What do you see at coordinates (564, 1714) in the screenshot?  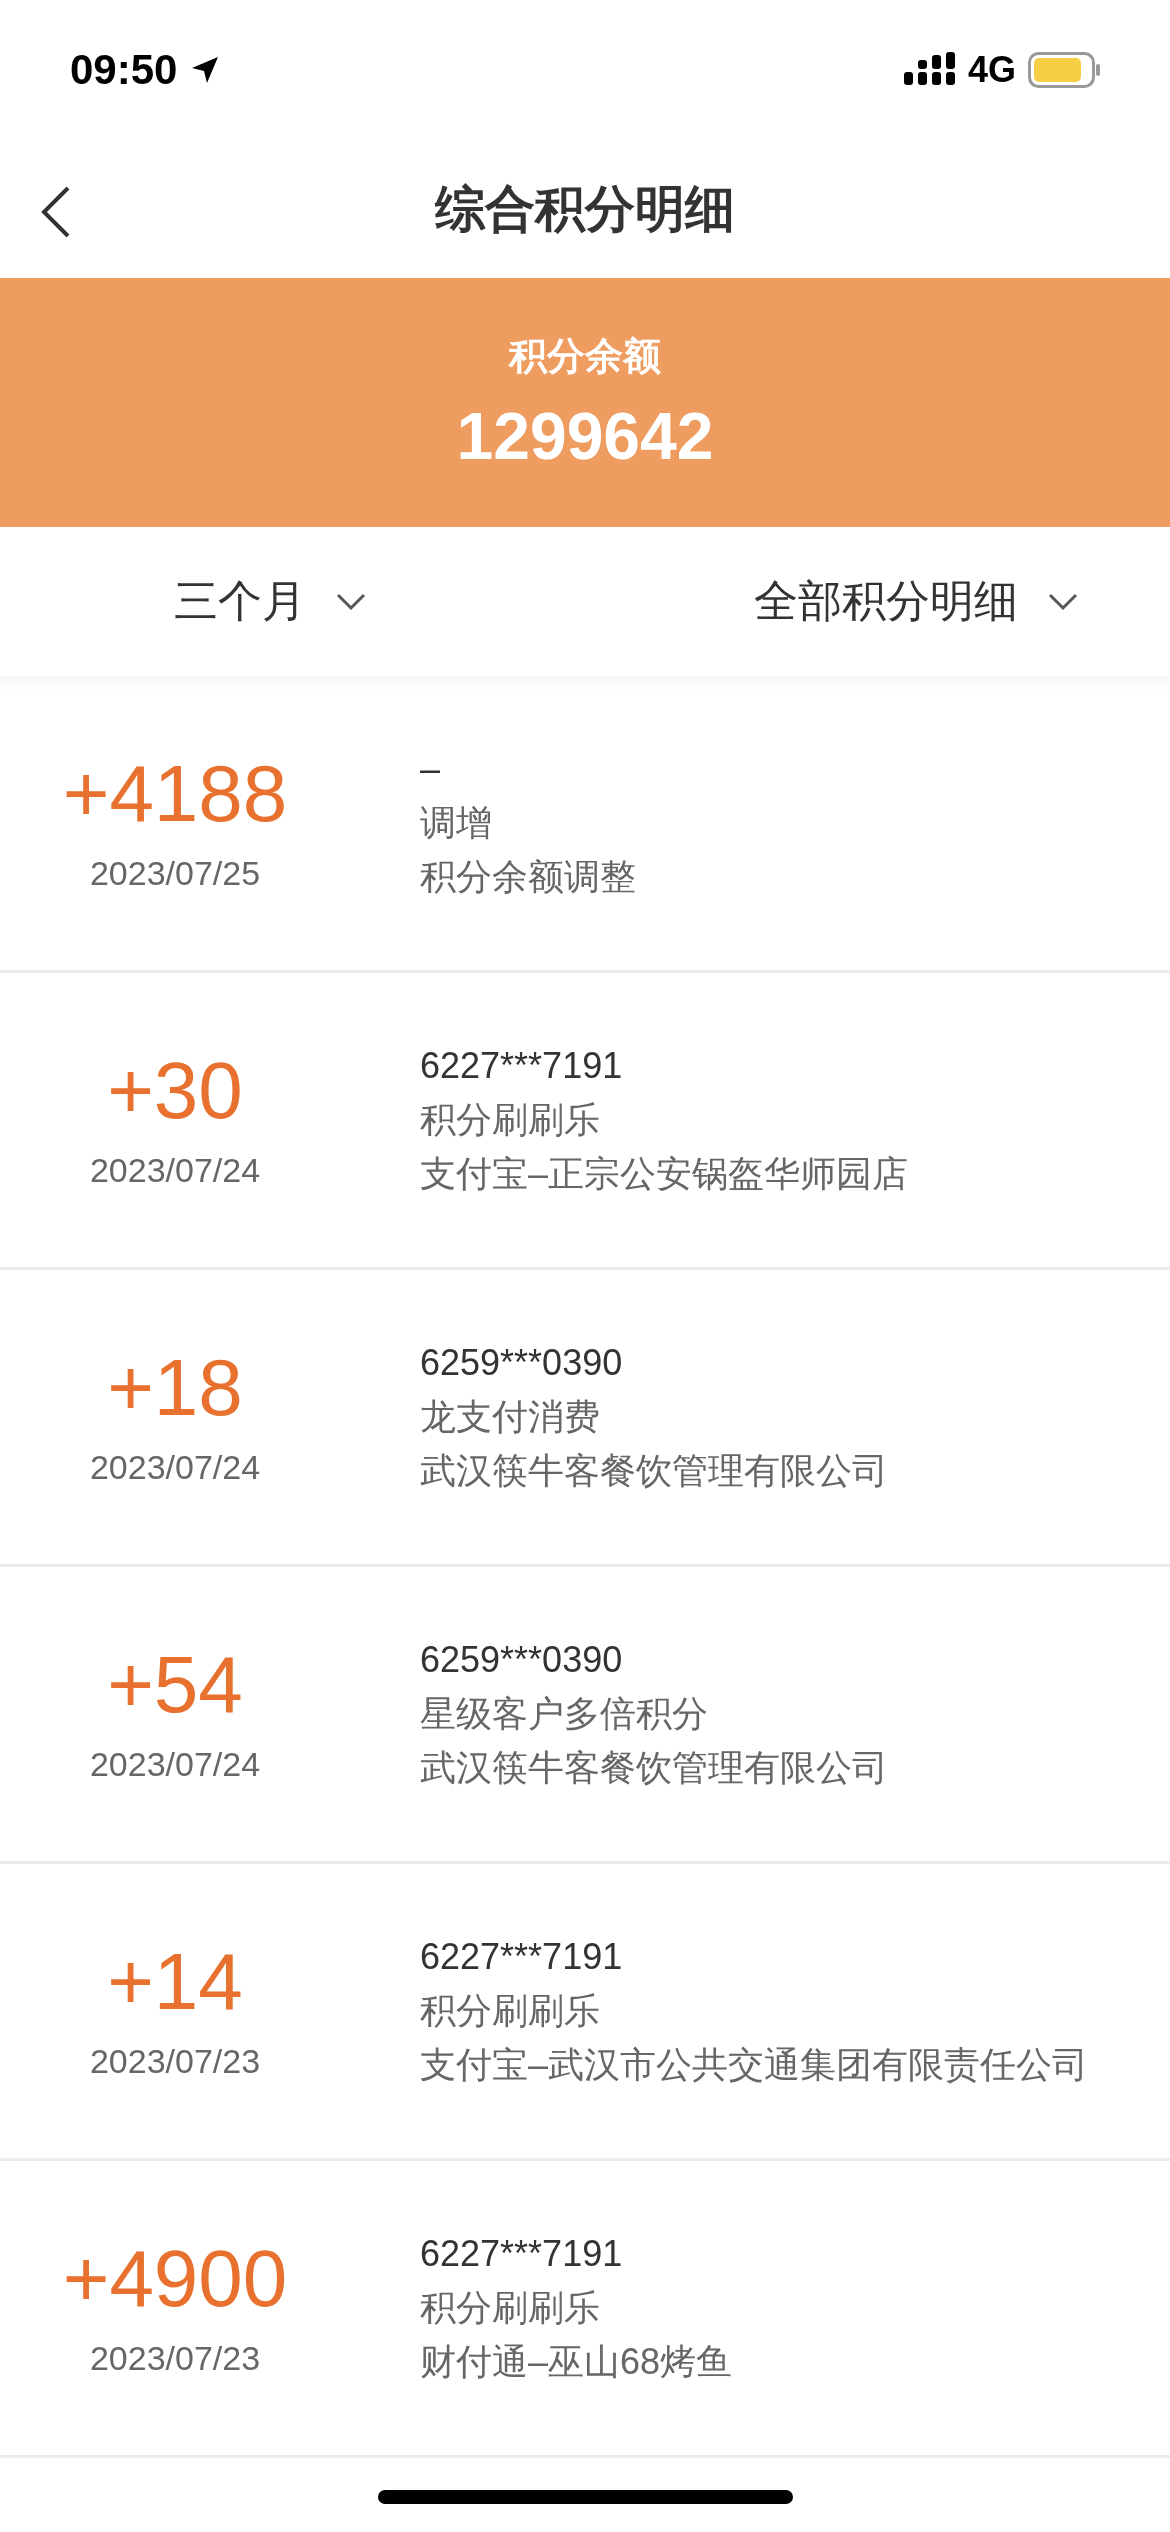 I see `transaction-type: 星级客户多倍积分` at bounding box center [564, 1714].